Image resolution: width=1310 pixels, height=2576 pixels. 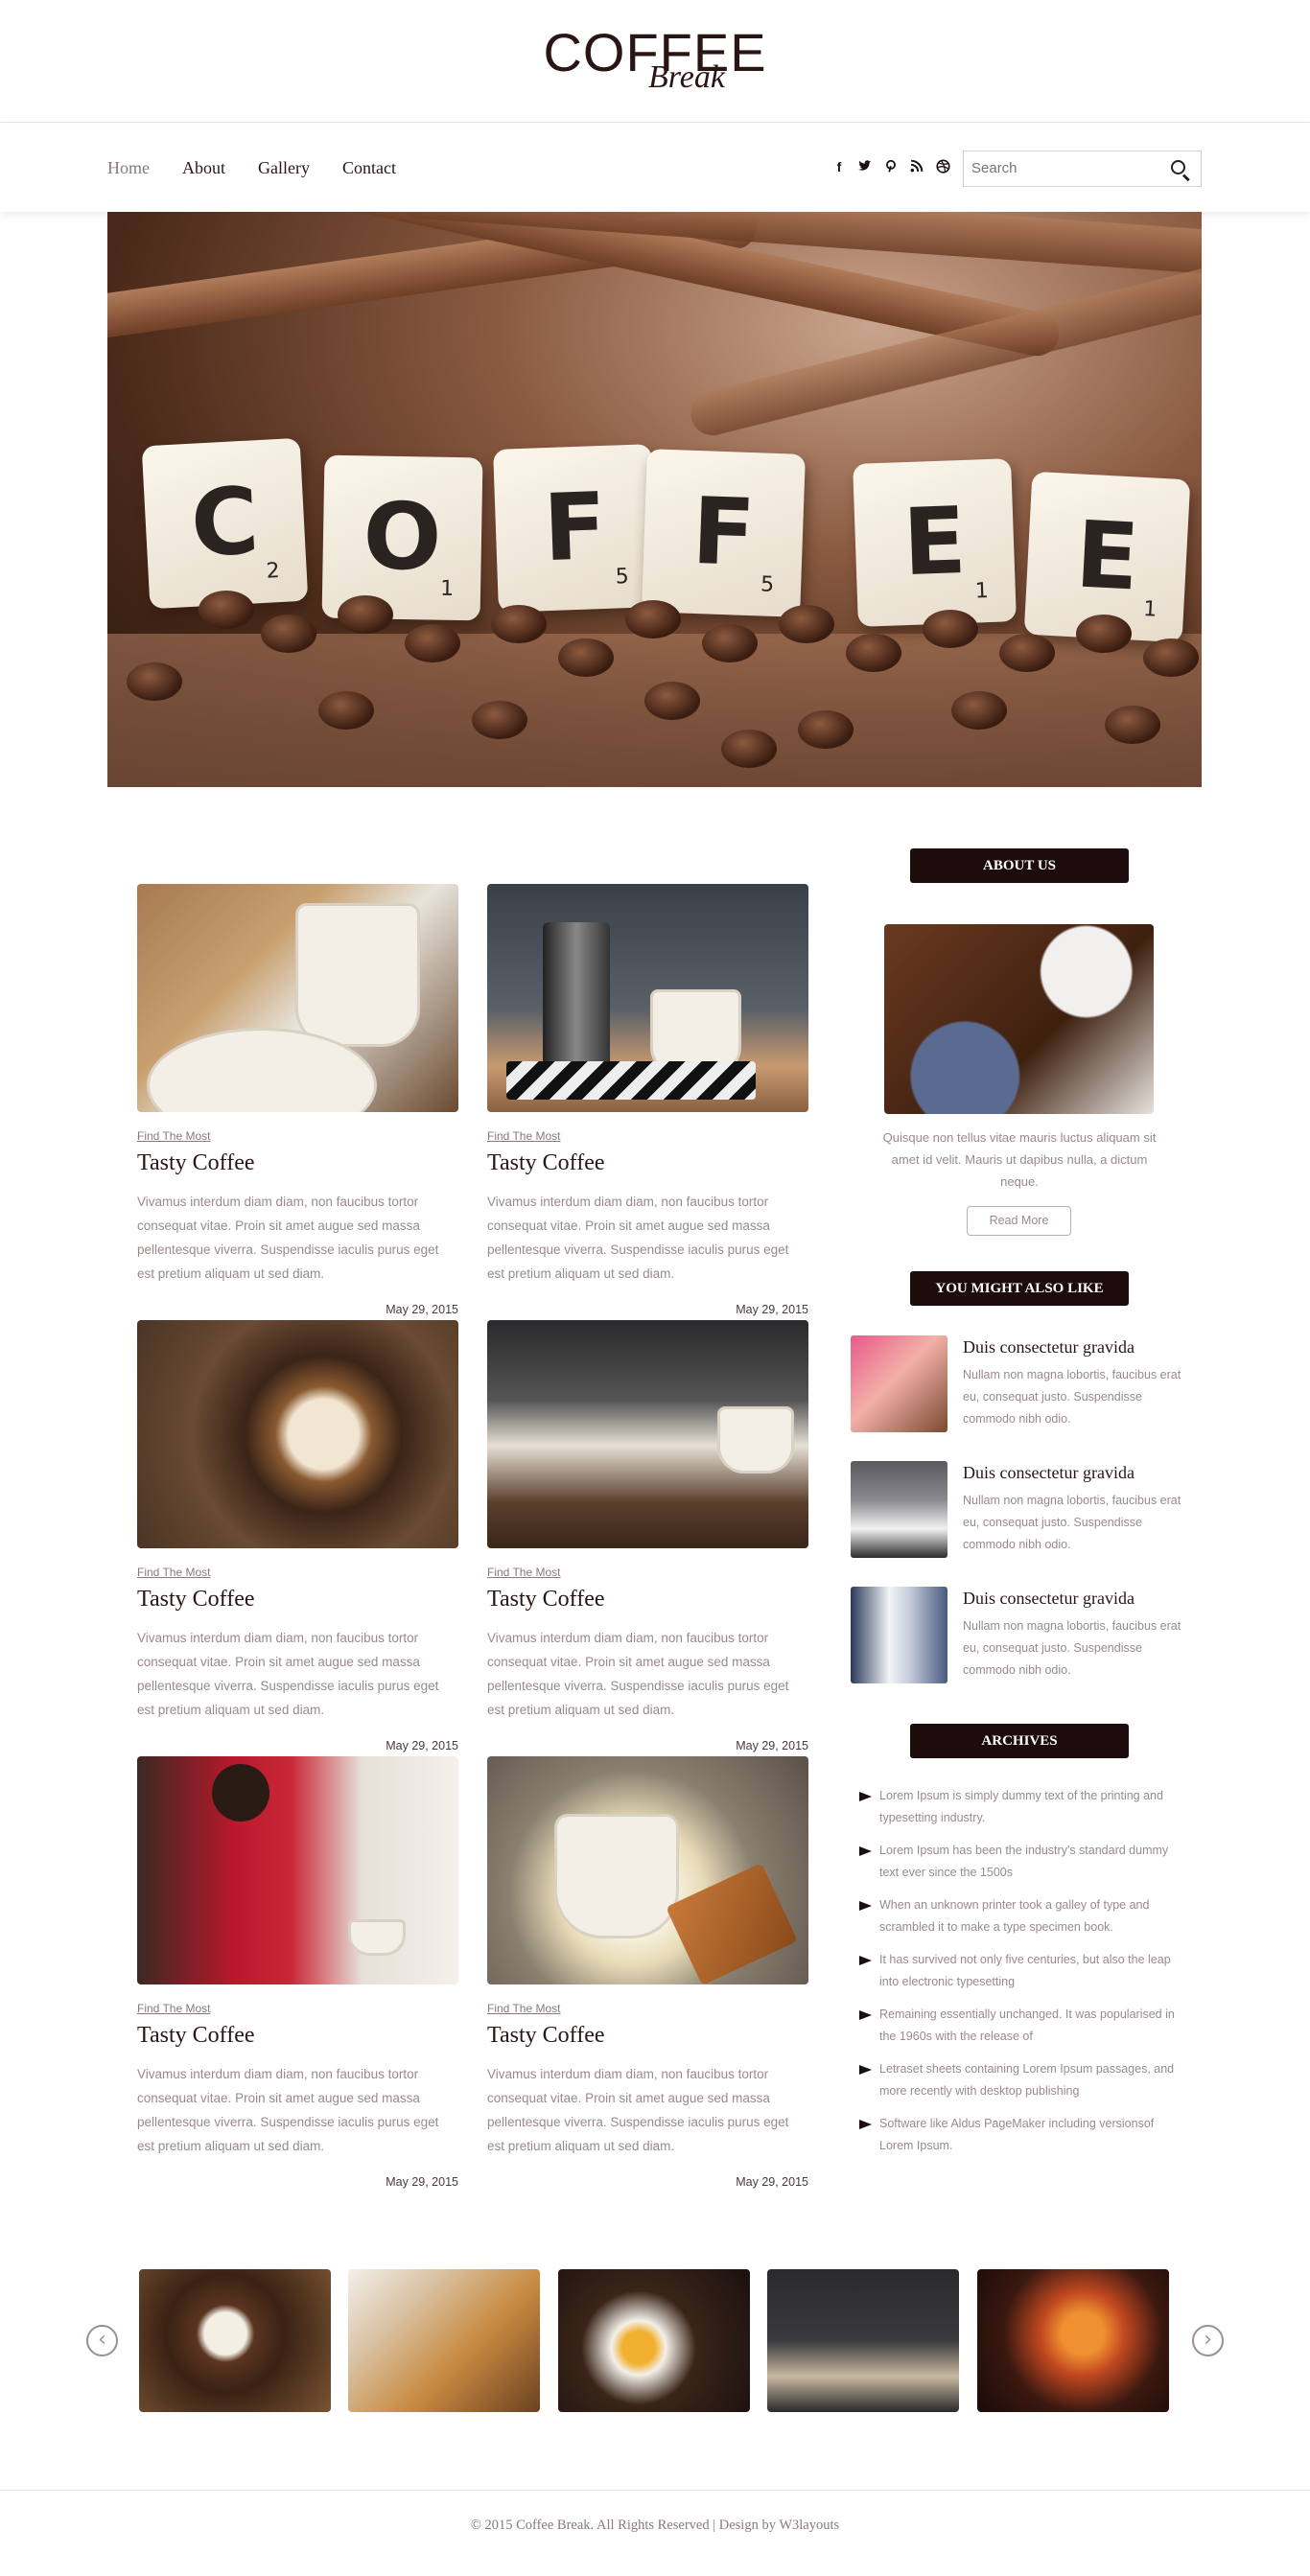 I want to click on search-icon, so click(x=1180, y=170).